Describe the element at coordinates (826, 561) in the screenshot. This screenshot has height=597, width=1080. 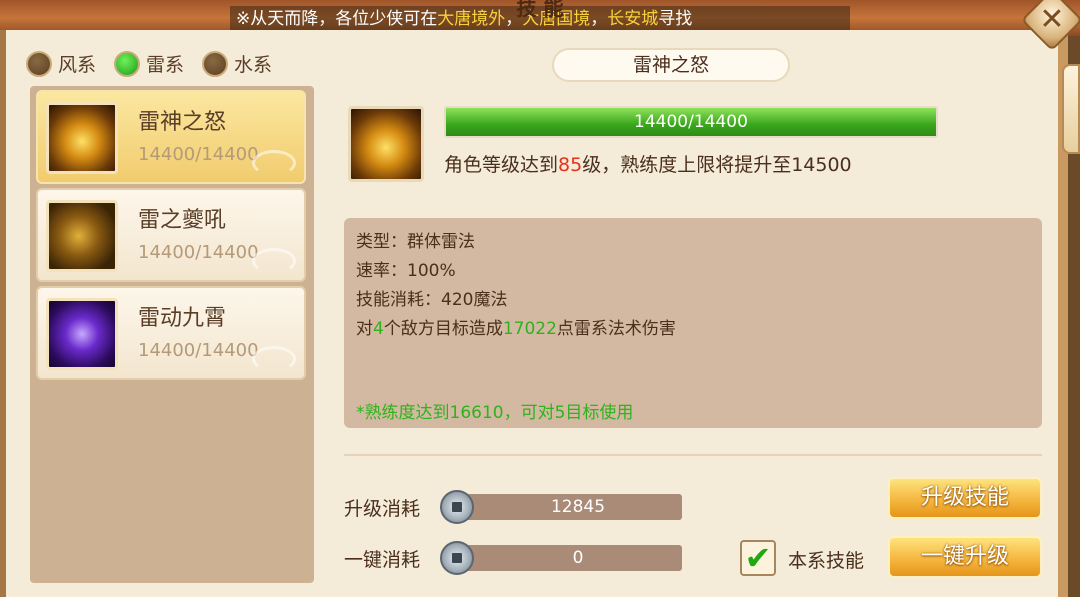
I see `same-element-label: 本系技能` at that location.